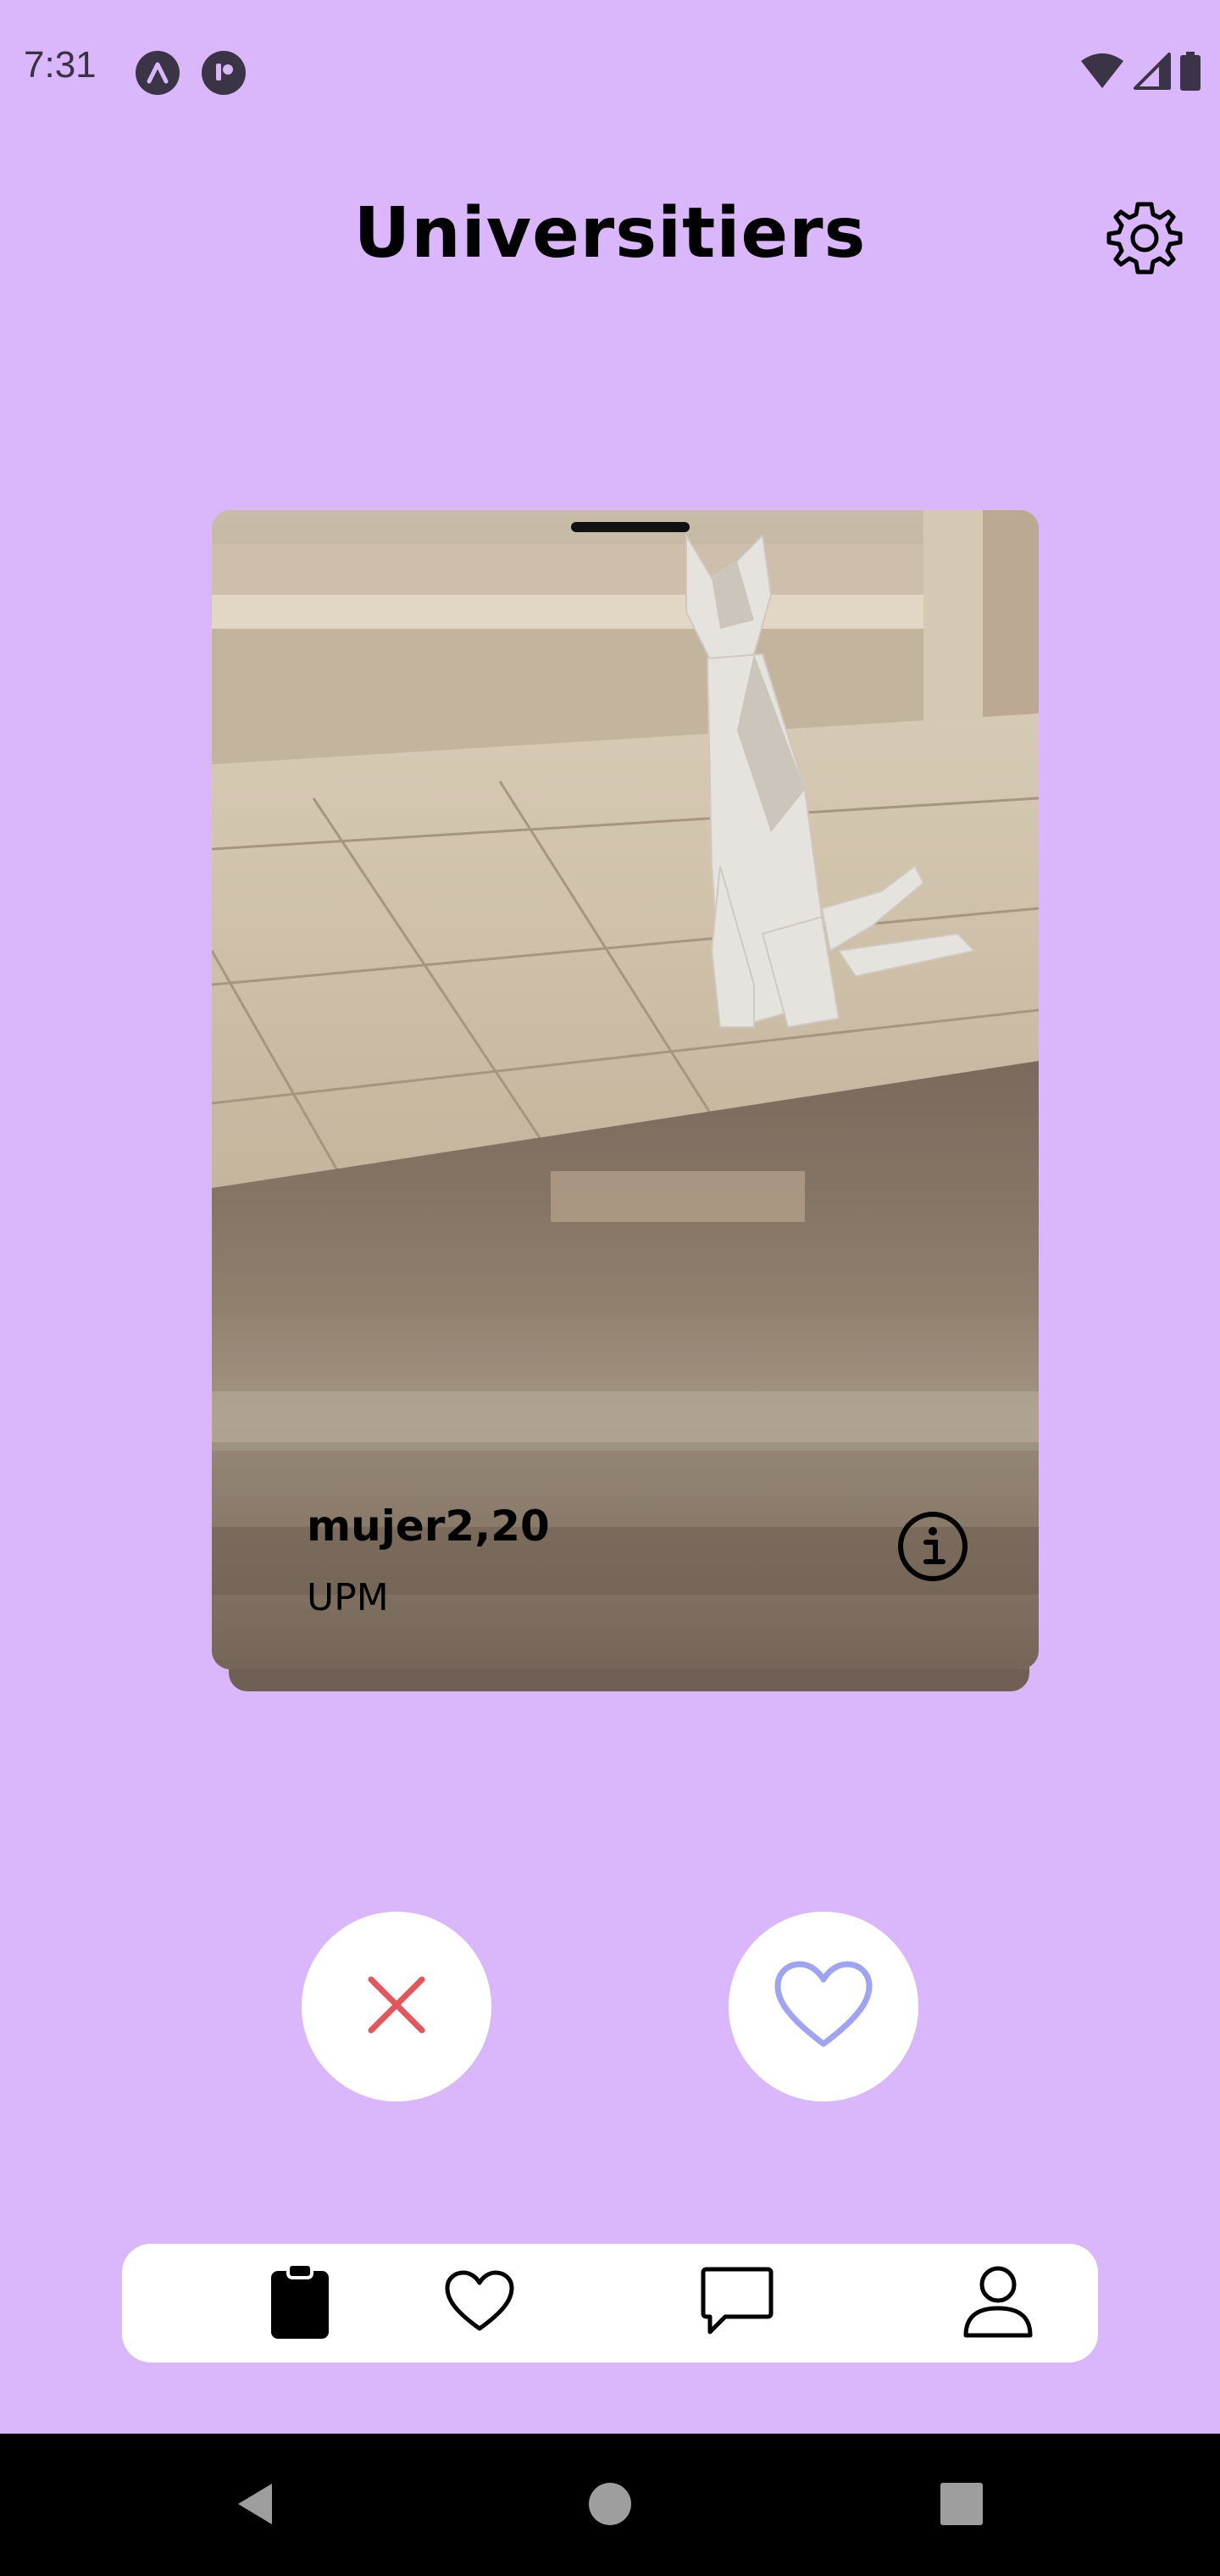 The width and height of the screenshot is (1220, 2576). I want to click on profile-name-age: mujer2,20, so click(428, 1526).